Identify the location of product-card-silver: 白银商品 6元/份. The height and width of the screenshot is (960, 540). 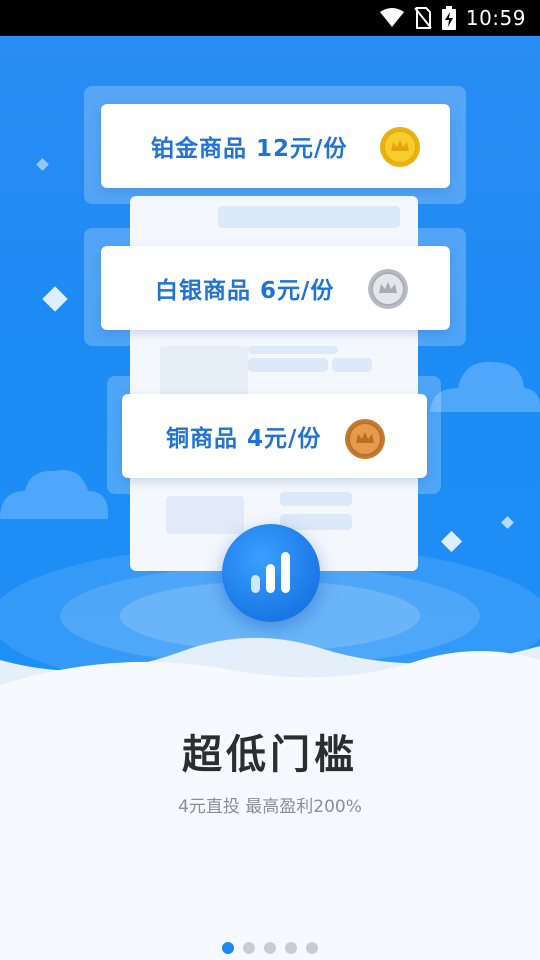
(275, 288).